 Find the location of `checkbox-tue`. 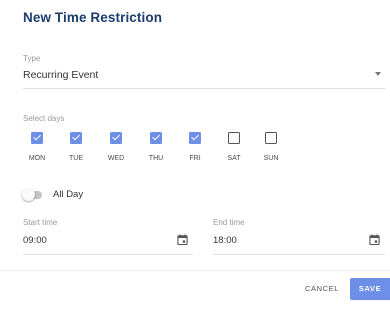

checkbox-tue is located at coordinates (76, 138).